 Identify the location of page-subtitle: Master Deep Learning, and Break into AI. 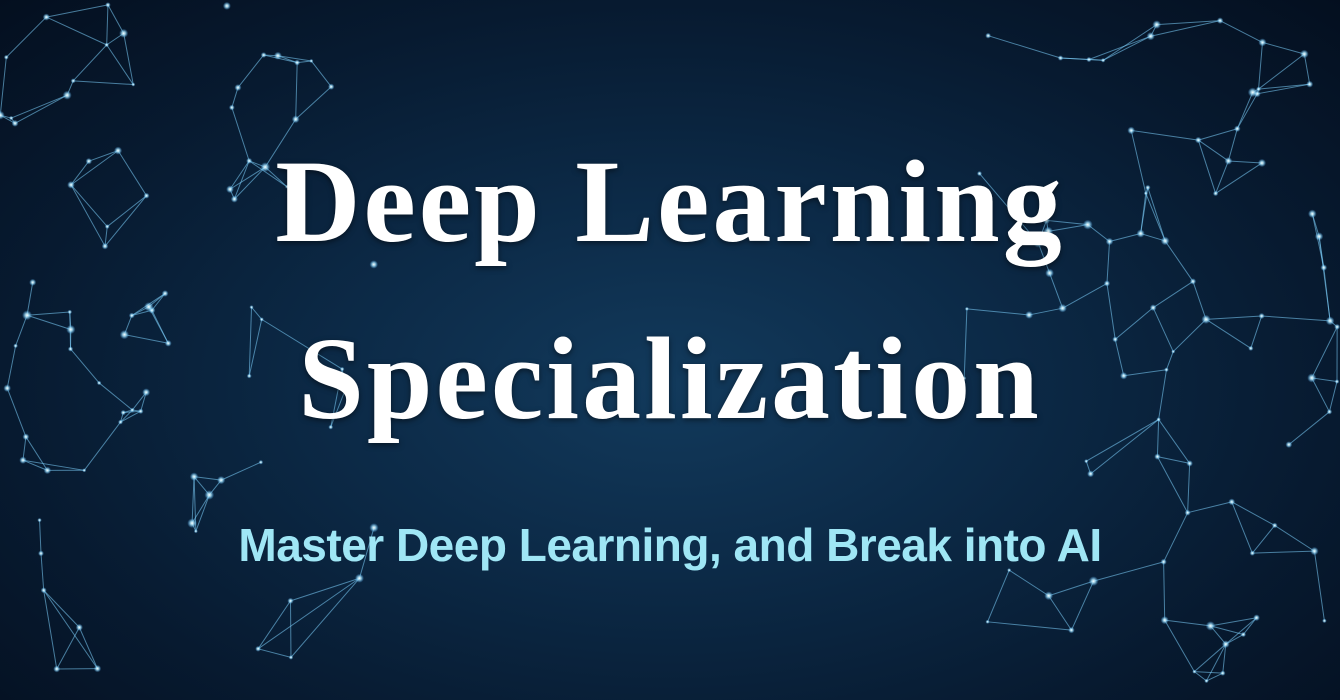
(670, 545).